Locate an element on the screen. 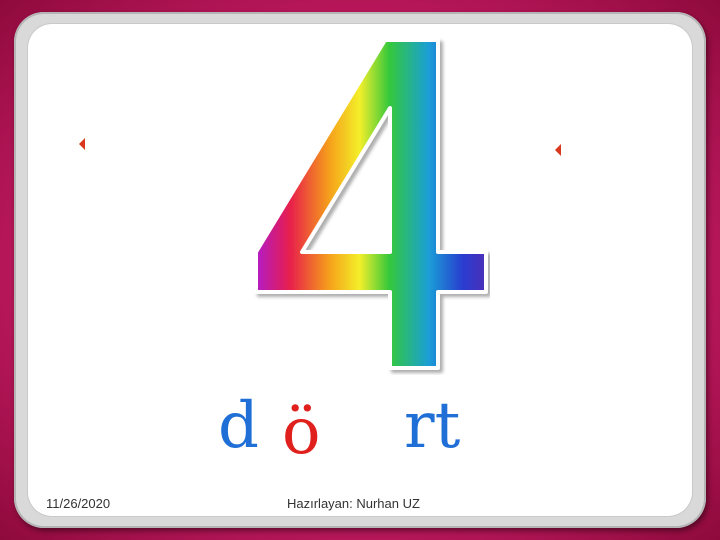 This screenshot has height=540, width=720. footer-date: 11/26/2020 is located at coordinates (78, 503).